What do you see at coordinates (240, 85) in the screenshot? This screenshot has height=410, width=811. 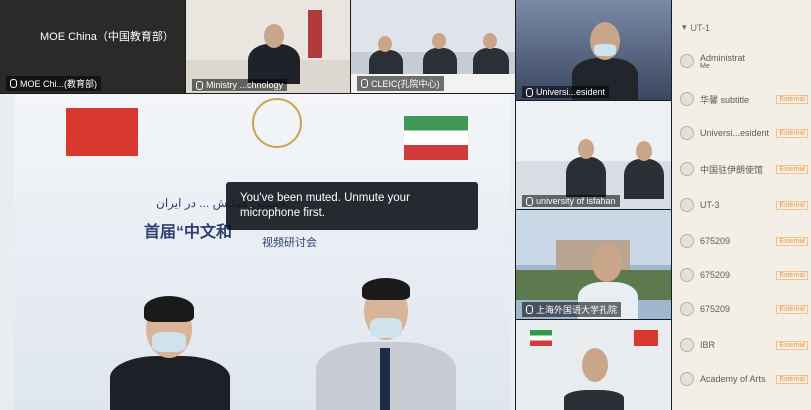 I see `tile-label: Ministry ...chnology` at bounding box center [240, 85].